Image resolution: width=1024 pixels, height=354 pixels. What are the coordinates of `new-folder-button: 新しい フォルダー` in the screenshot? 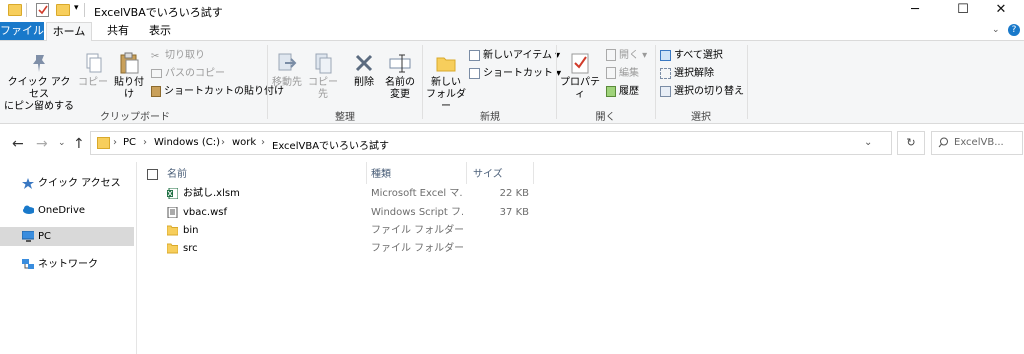 It's located at (446, 82).